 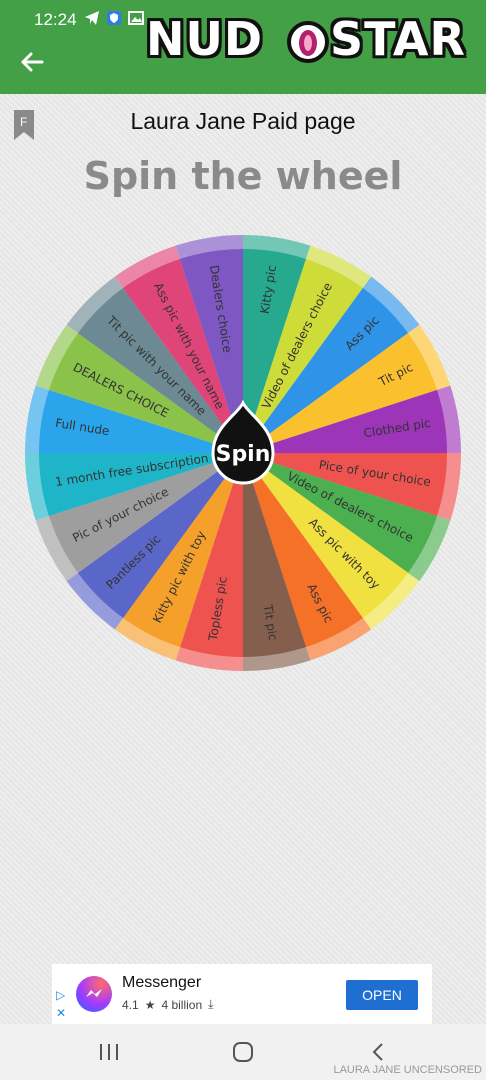 What do you see at coordinates (382, 995) in the screenshot?
I see `ad-open-button: OPEN` at bounding box center [382, 995].